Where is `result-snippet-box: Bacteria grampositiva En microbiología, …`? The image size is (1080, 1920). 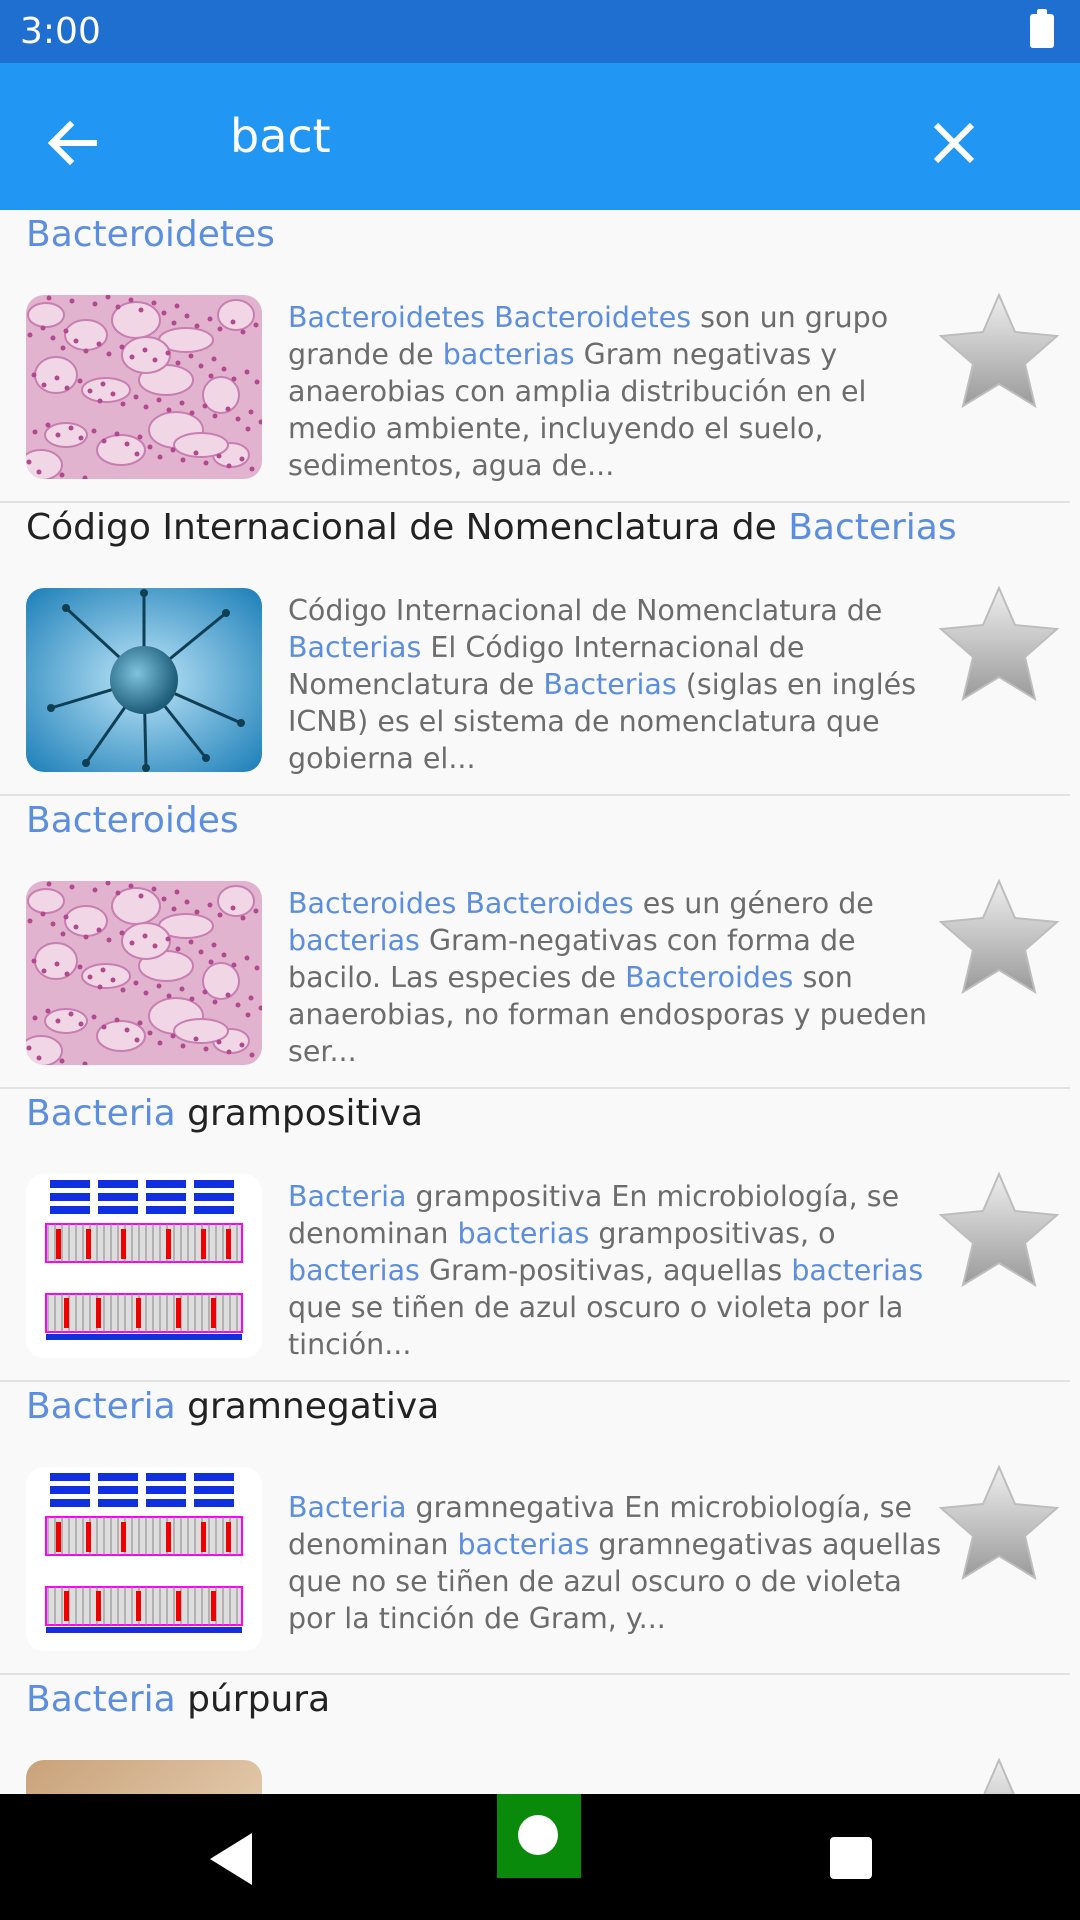 result-snippet-box: Bacteria grampositiva En microbiología, … is located at coordinates (618, 1270).